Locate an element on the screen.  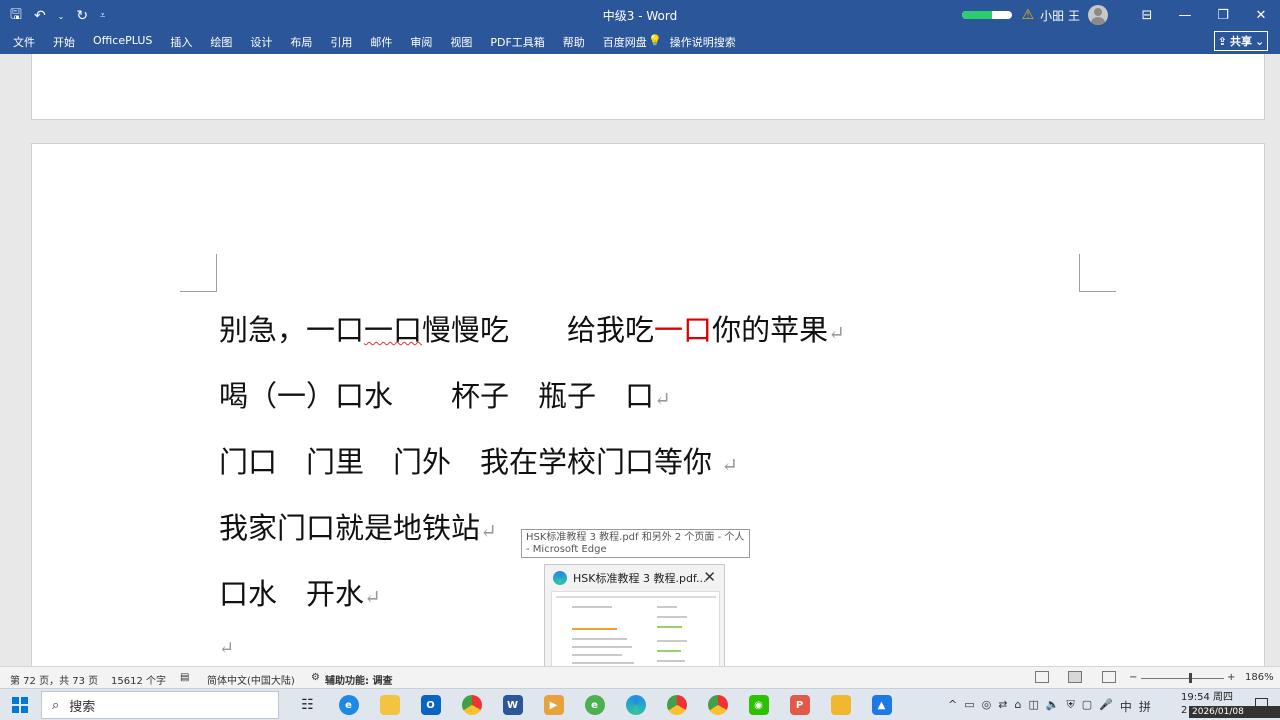
word-icon: W is located at coordinates (512, 705).